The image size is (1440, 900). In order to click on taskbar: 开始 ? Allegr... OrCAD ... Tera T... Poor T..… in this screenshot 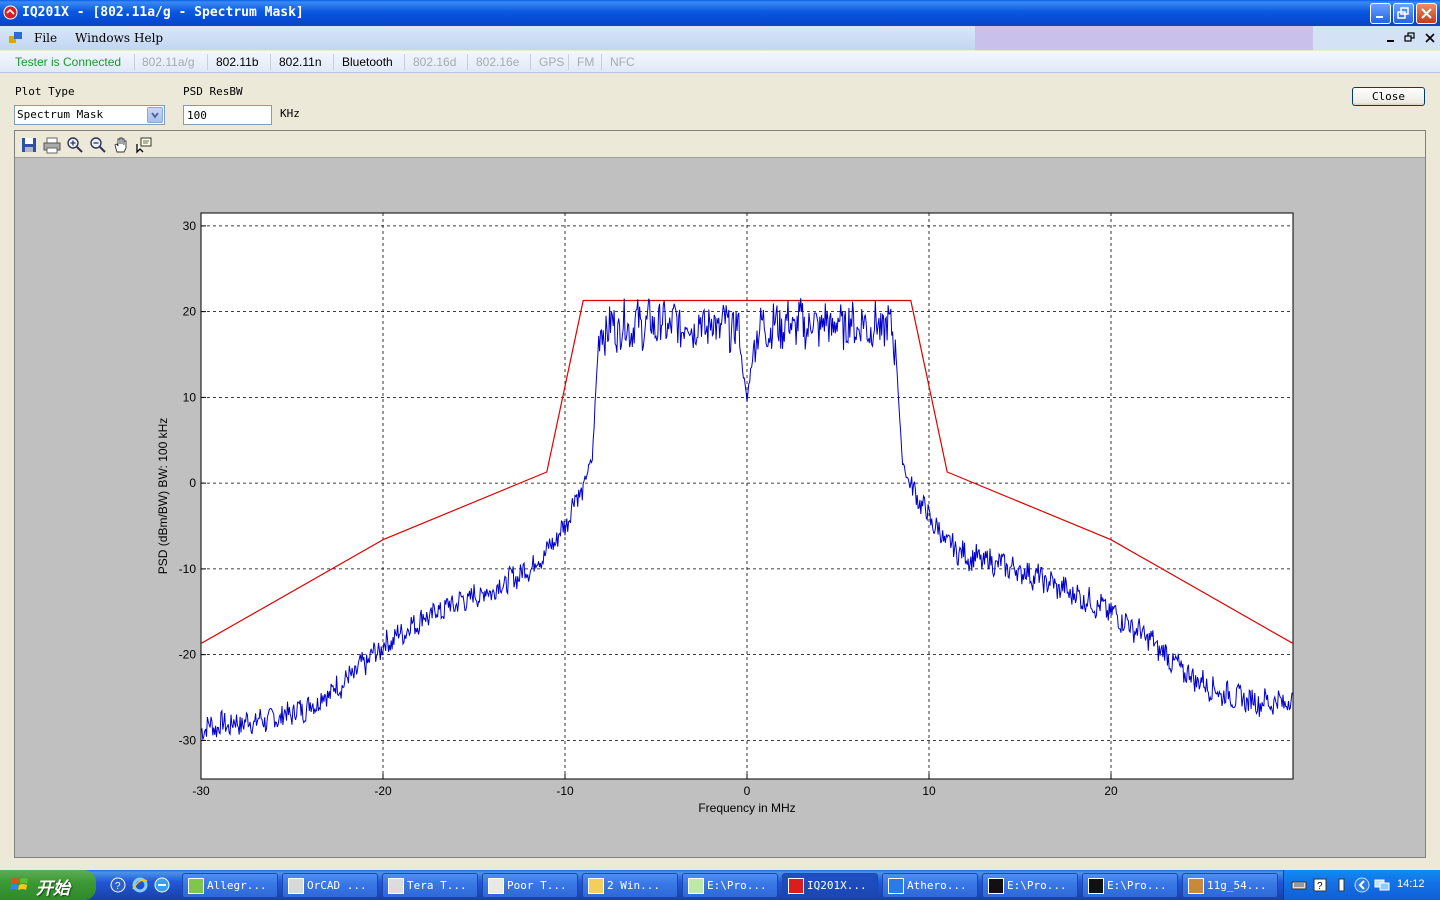, I will do `click(720, 885)`.